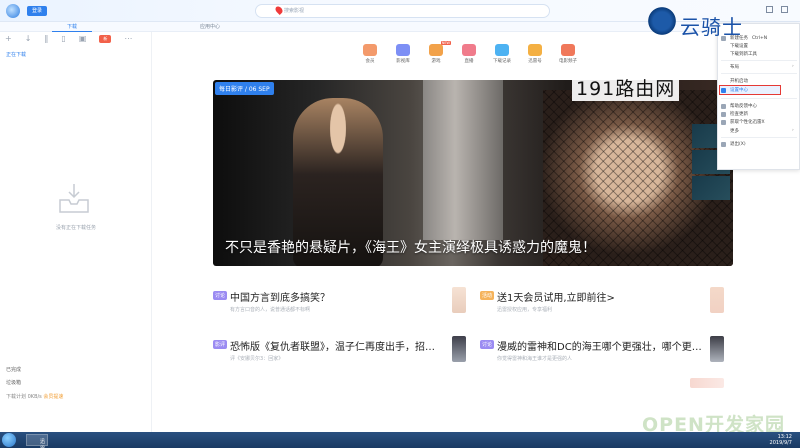 The height and width of the screenshot is (448, 800). Describe the element at coordinates (75, 39) in the screenshot. I see `download-toolbar: + ↓ ‖ ▯ ▣ 新 ⋯` at that location.